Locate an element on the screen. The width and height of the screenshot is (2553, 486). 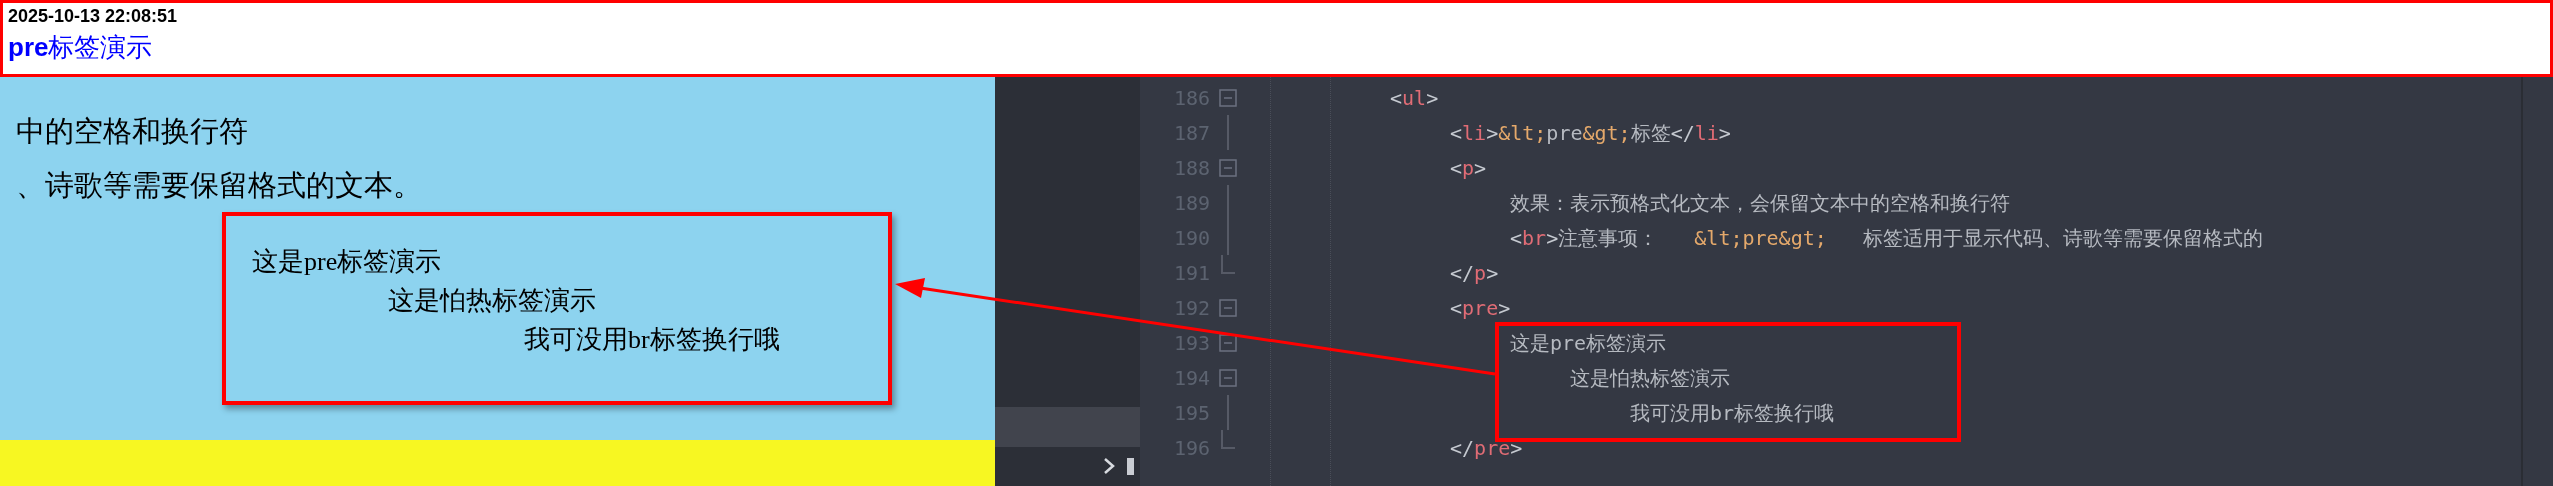
preview-text: 中的空格和换行符 is located at coordinates (132, 131).